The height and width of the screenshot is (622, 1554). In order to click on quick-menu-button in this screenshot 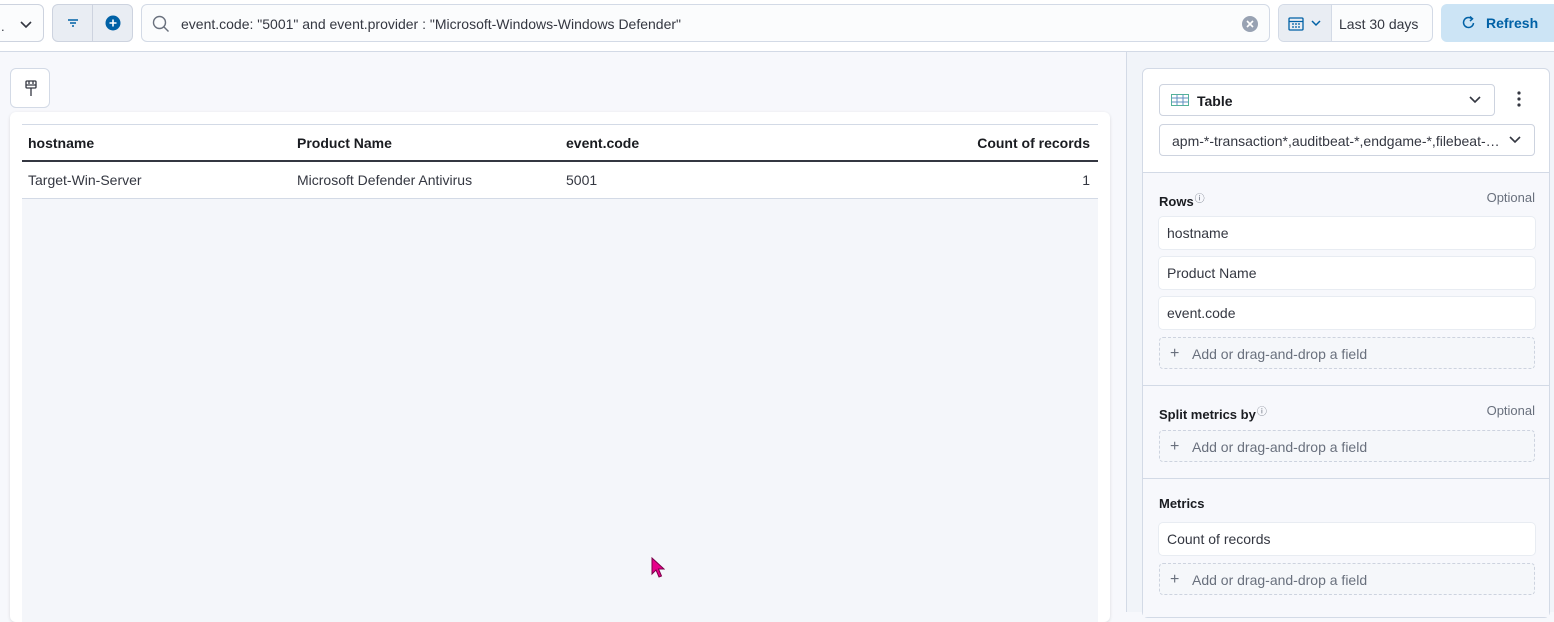, I will do `click(1305, 23)`.